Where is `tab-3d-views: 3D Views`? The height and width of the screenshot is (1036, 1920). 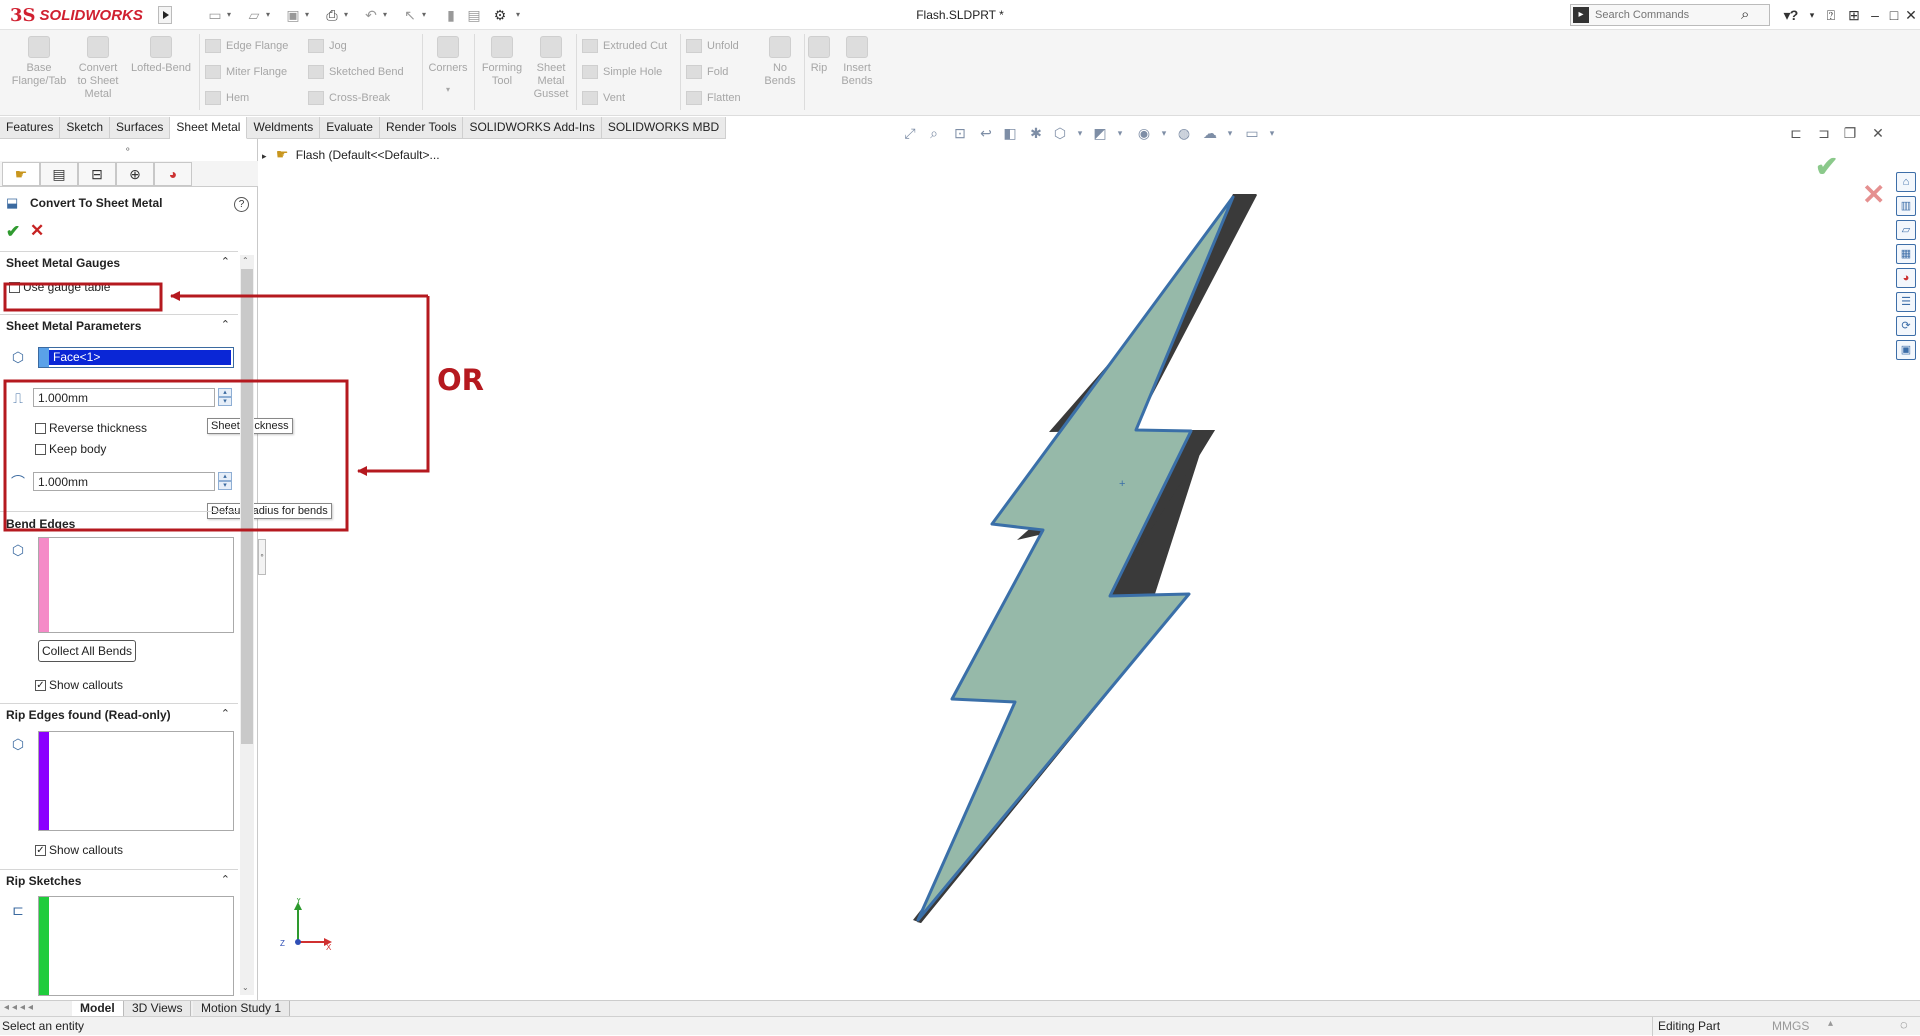
tab-3d-views: 3D Views is located at coordinates (158, 1009).